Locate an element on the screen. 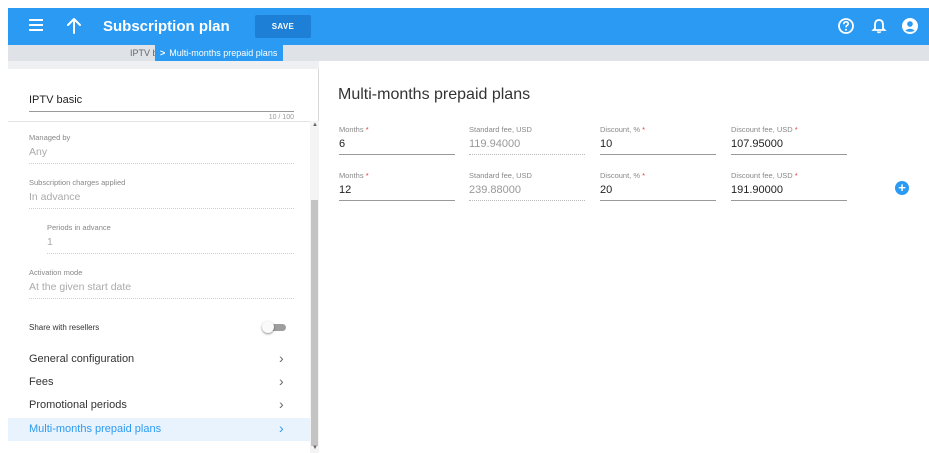 This screenshot has height=453, width=929. account-icon is located at coordinates (910, 26).